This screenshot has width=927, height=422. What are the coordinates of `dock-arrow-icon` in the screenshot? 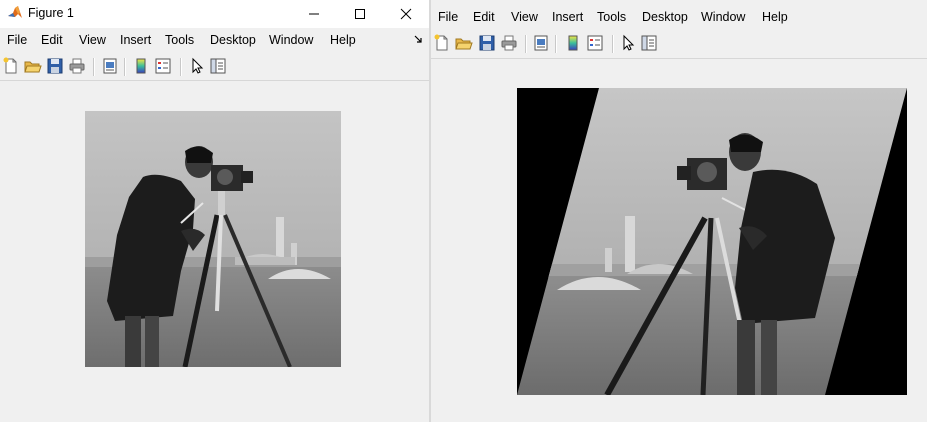 It's located at (418, 39).